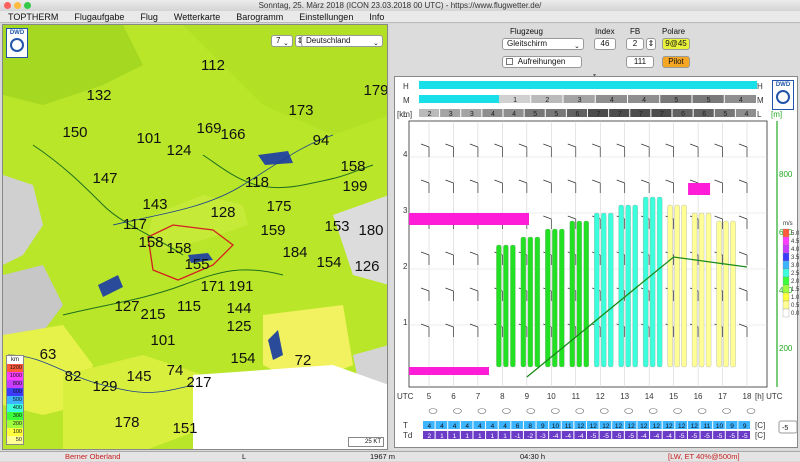 The image size is (800, 462). What do you see at coordinates (15, 400) in the screenshot?
I see `altitude-legend: km 1200 1000 800 600 500 400 300 200 100 50` at bounding box center [15, 400].